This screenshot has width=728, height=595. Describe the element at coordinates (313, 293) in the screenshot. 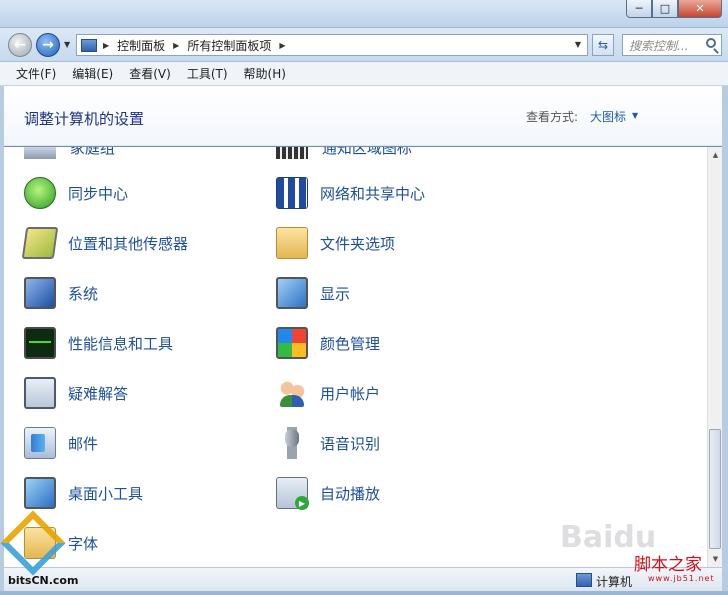

I see `item-display: 显示` at that location.